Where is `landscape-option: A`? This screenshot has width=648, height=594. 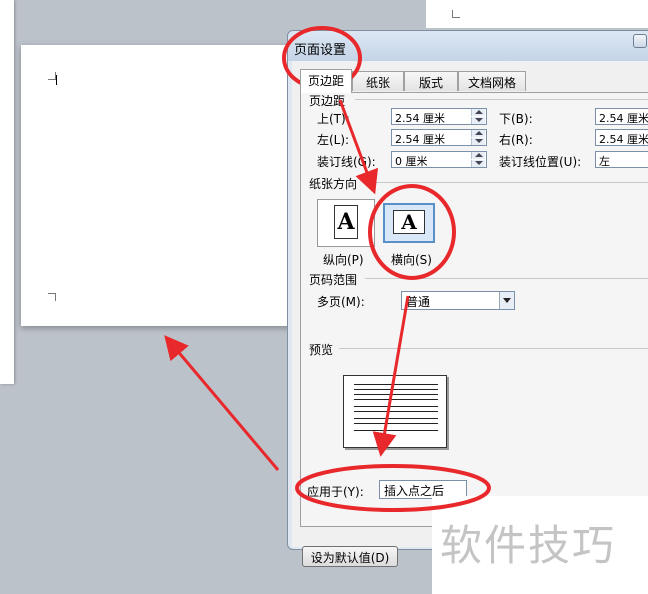 landscape-option: A is located at coordinates (409, 223).